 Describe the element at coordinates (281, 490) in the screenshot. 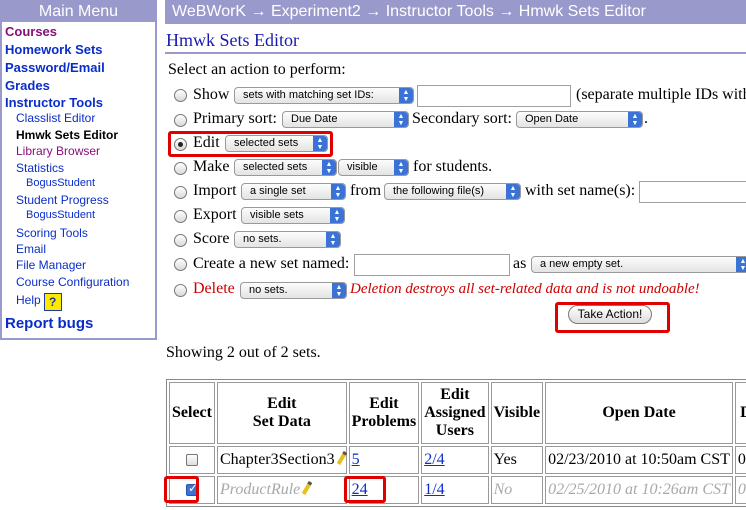

I see `set-name-cell: ProductRule` at that location.